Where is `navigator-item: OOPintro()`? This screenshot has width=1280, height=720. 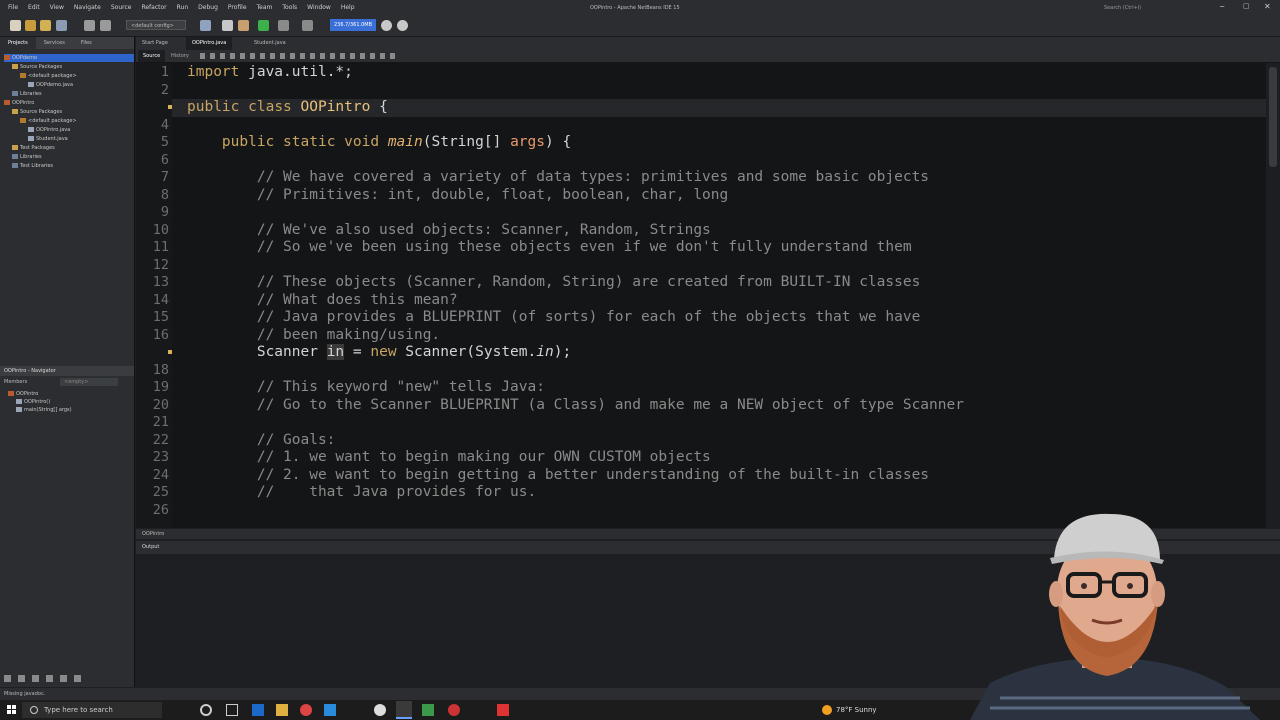
navigator-item: OOPintro() is located at coordinates (33, 402).